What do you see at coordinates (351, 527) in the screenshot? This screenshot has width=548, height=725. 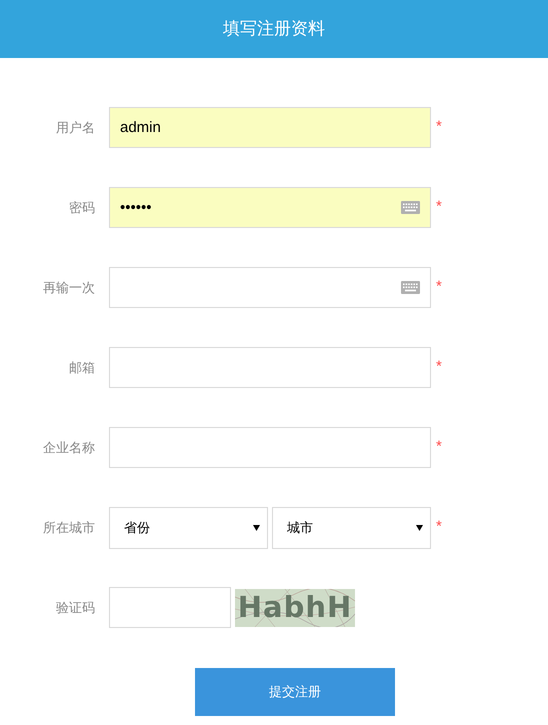 I see `select-dropdown: 城市` at bounding box center [351, 527].